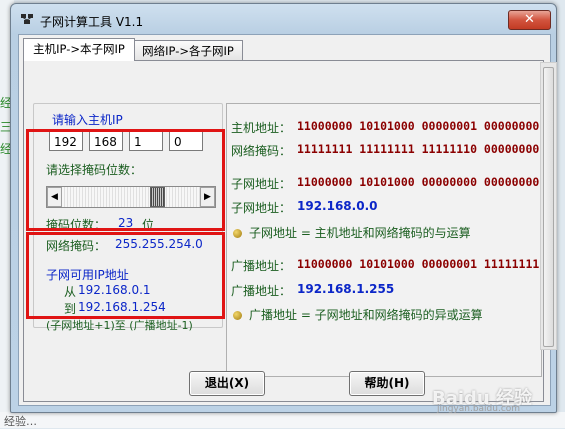  I want to click on broadcast-note-text: 广播地址 = 子网地址和网络掩码的异或运算, so click(366, 315).